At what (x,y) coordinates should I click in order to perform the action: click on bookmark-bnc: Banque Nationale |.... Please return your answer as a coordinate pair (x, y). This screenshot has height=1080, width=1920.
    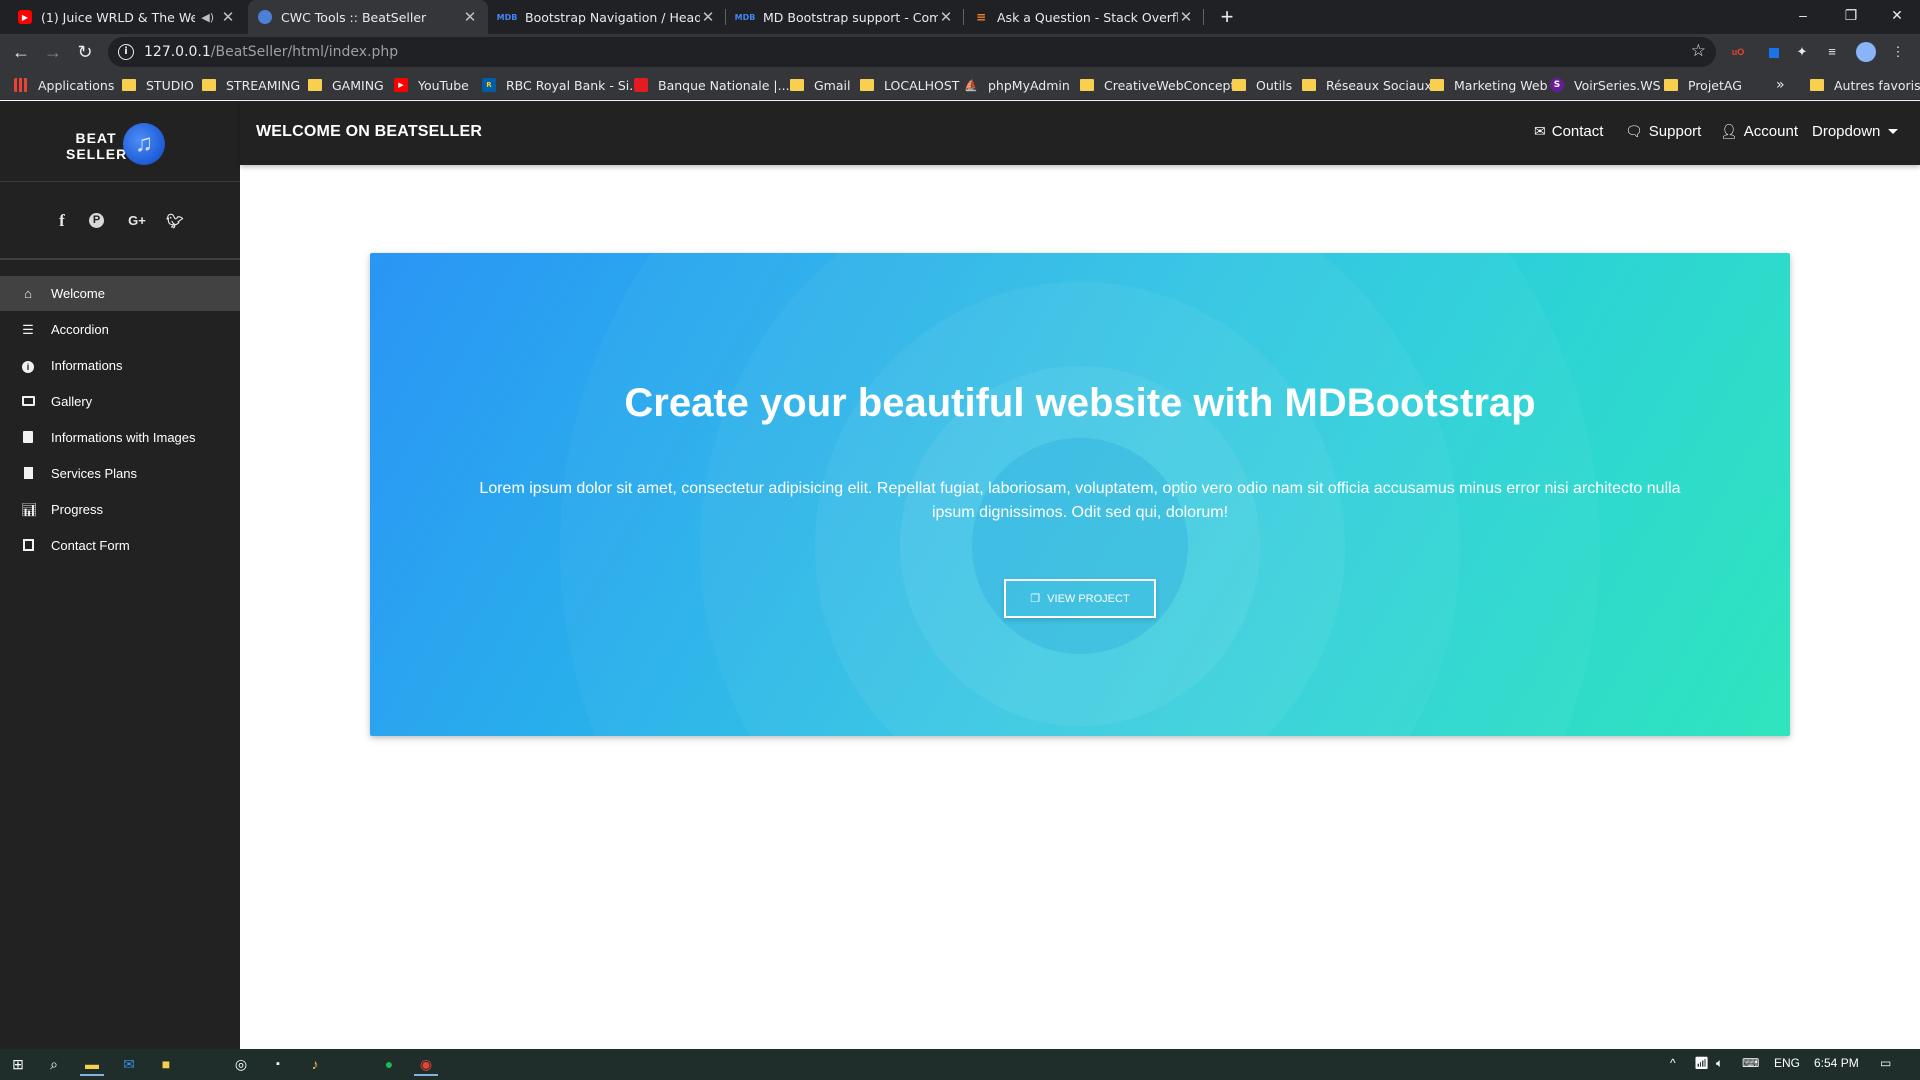
    Looking at the image, I should click on (712, 85).